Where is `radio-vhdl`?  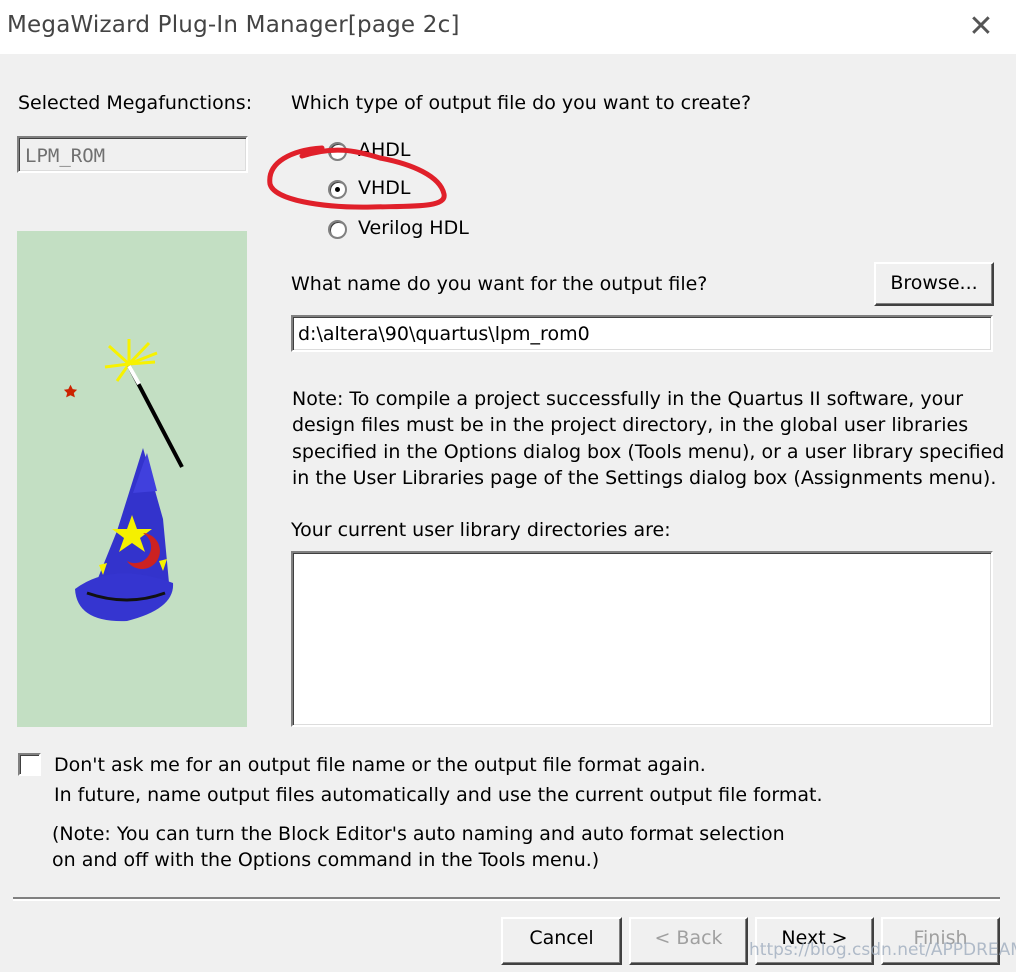
radio-vhdl is located at coordinates (337, 189).